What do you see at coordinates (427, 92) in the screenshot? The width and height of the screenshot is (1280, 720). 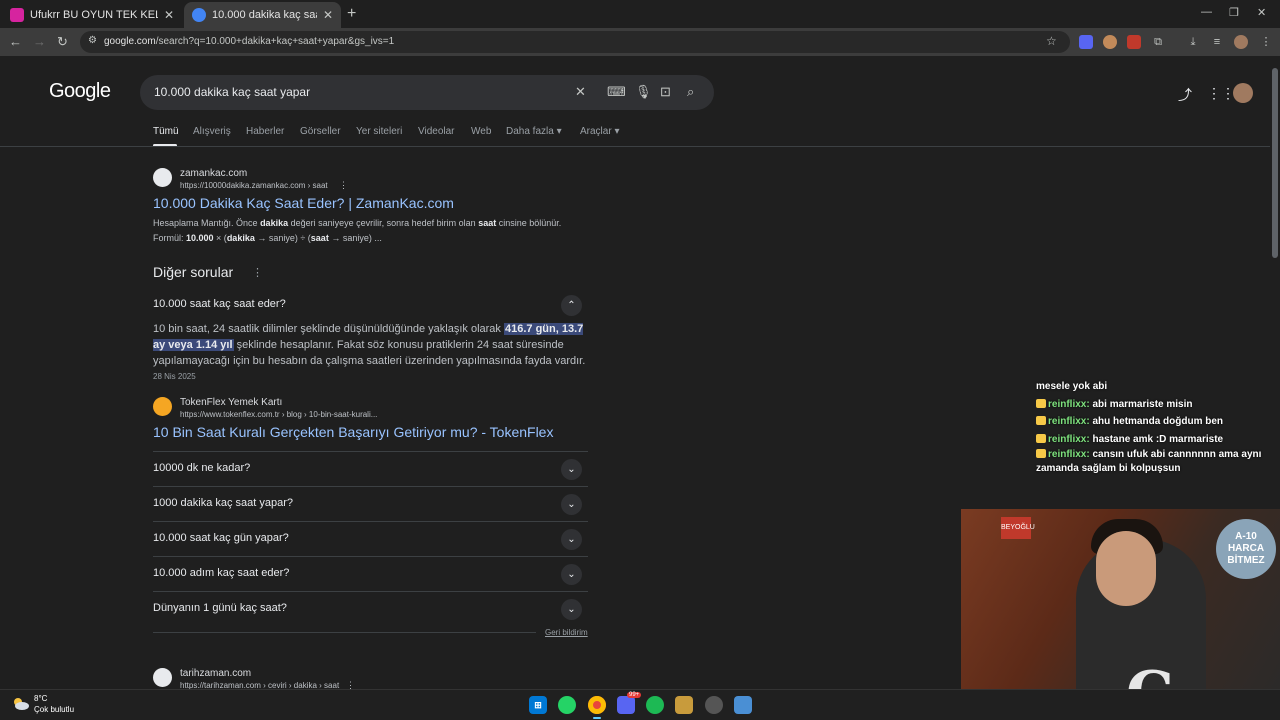 I see `search-box: 10.000 dakika kaç saat yapar ✕ ⌨ 🎙︎ ⊡ ⌕` at bounding box center [427, 92].